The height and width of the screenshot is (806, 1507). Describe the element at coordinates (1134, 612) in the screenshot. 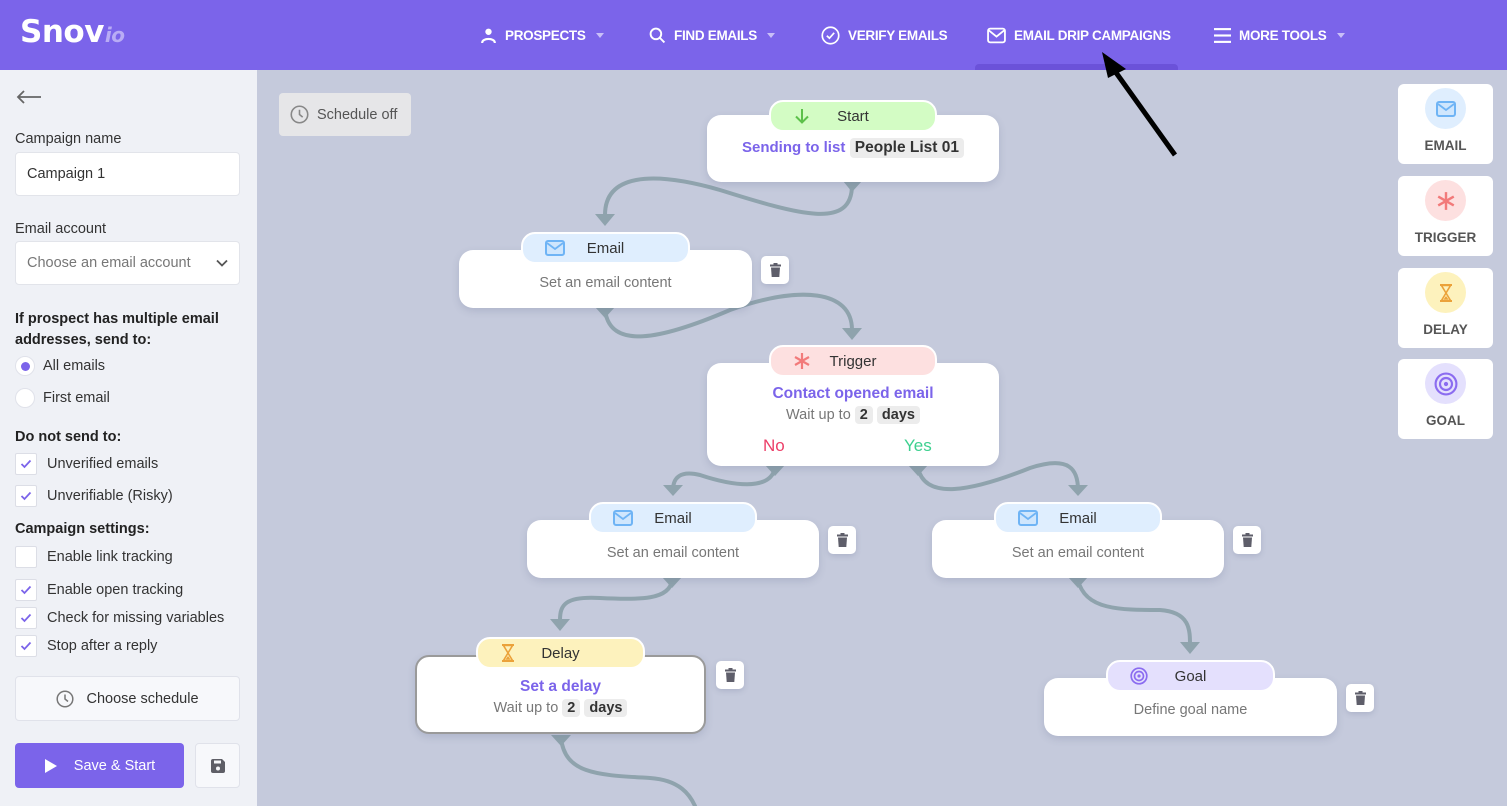

I see `connector-email-yes-to-goal` at that location.